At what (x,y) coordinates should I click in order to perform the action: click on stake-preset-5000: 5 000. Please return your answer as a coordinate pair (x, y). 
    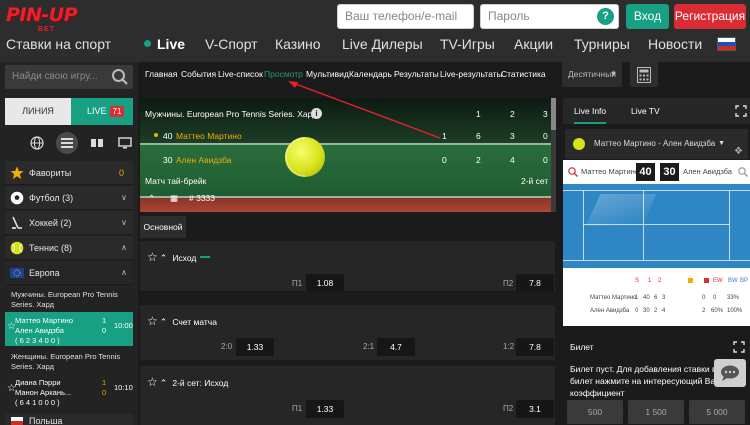
    Looking at the image, I should click on (717, 412).